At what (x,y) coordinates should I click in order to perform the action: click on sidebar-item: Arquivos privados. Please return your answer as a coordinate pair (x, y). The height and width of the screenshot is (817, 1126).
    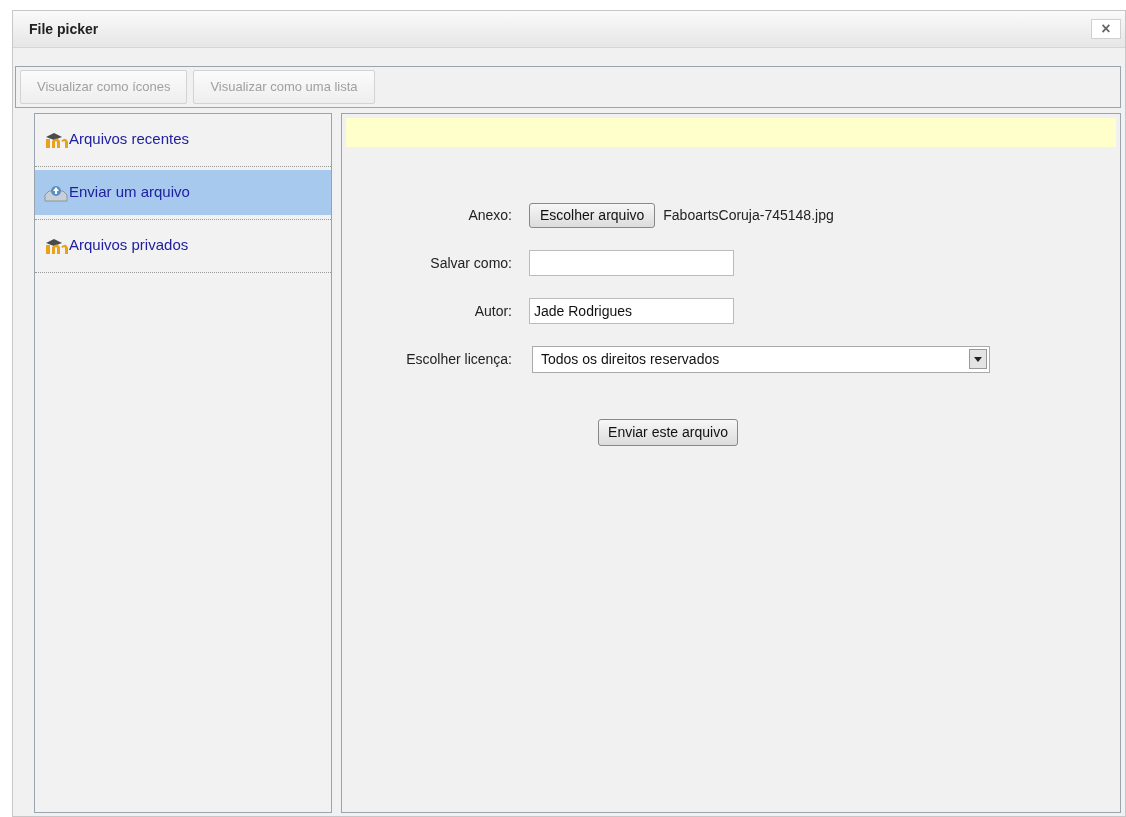
    Looking at the image, I should click on (183, 245).